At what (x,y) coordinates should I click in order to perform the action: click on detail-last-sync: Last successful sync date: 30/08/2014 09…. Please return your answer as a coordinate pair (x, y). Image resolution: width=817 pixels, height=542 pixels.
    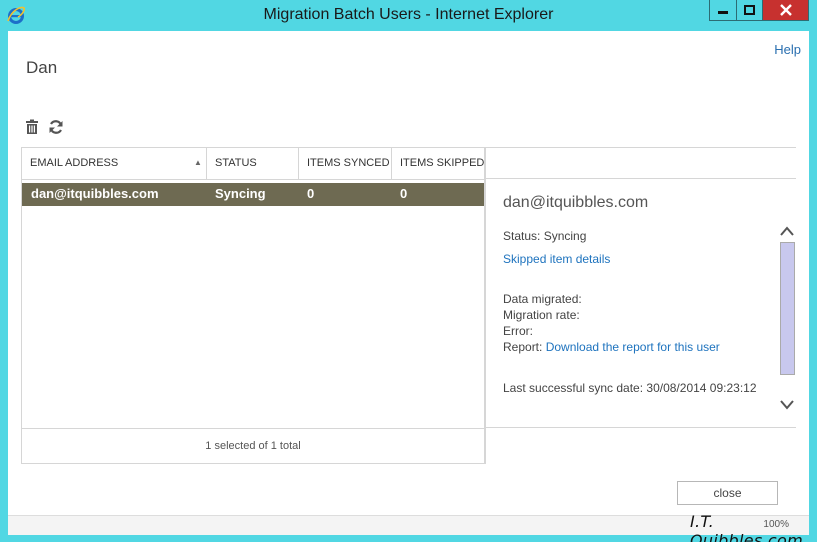
    Looking at the image, I should click on (630, 388).